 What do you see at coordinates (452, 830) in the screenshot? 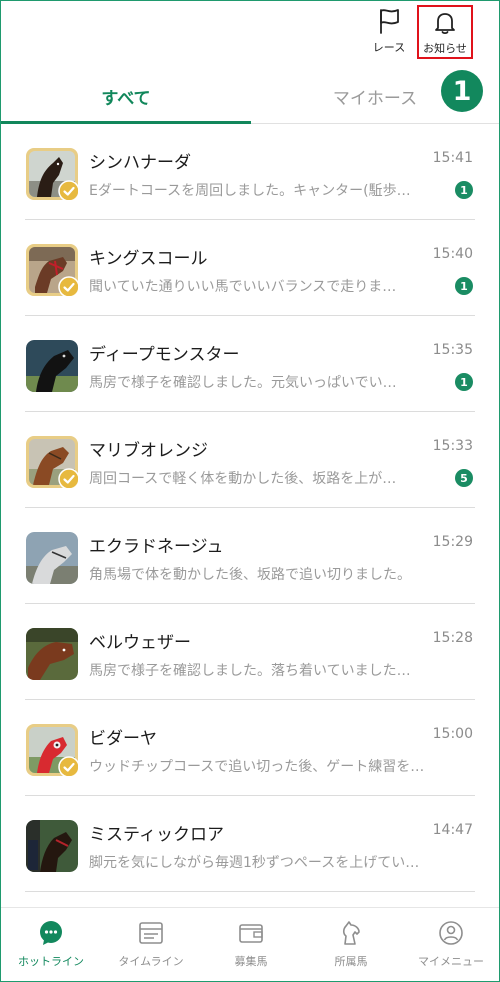
I see `message-time: 14:47` at bounding box center [452, 830].